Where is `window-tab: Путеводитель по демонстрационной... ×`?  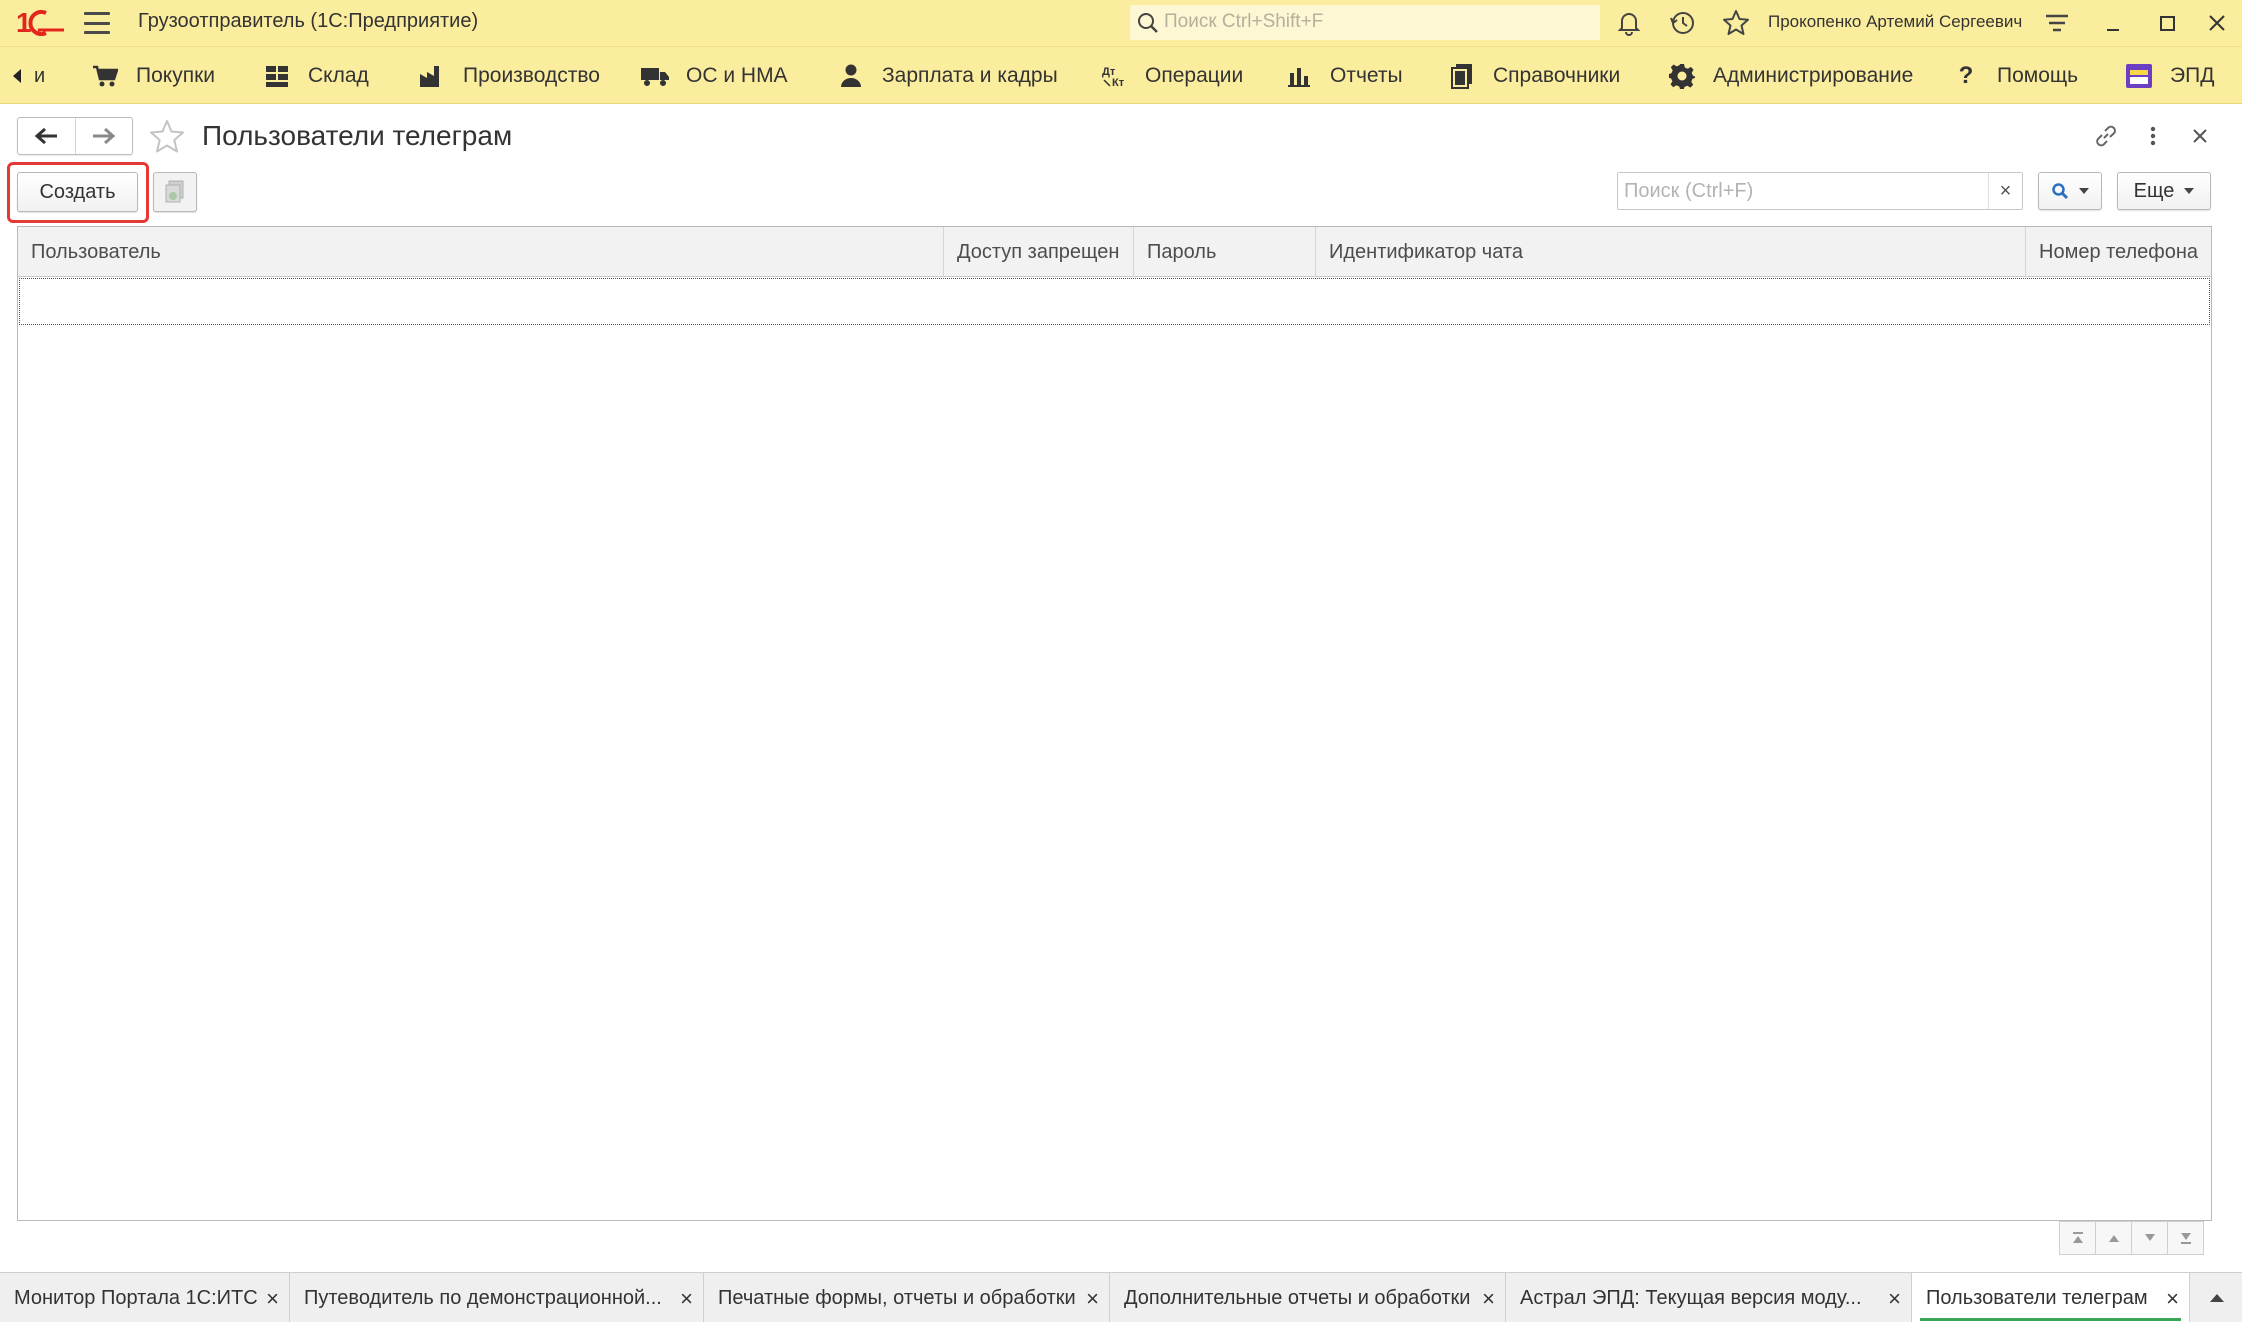 window-tab: Путеводитель по демонстрационной... × is located at coordinates (497, 1297).